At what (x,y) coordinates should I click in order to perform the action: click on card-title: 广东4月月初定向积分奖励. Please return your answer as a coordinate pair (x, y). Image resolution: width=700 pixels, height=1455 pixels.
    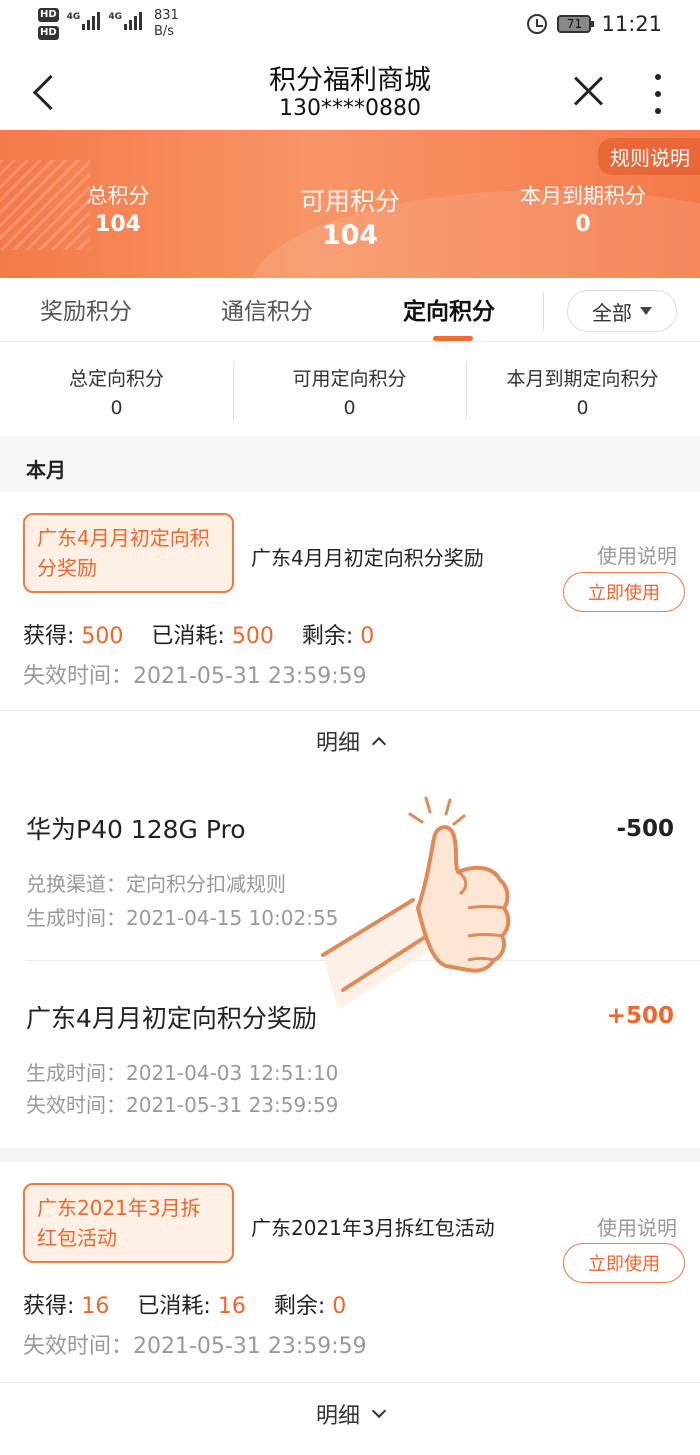
    Looking at the image, I should click on (367, 558).